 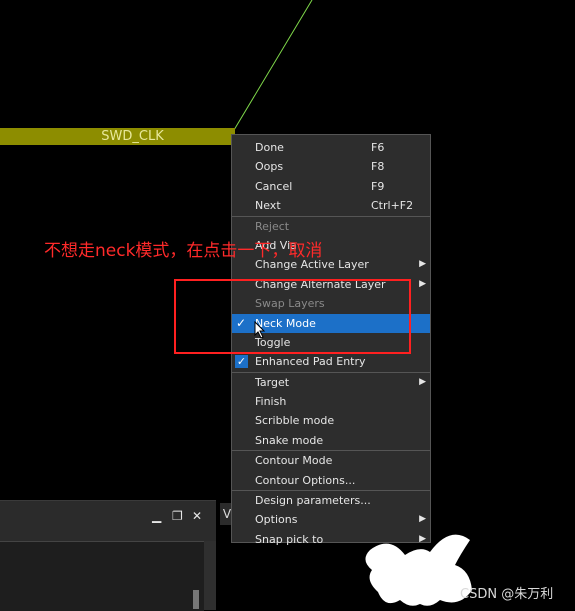 What do you see at coordinates (331, 420) in the screenshot?
I see `menu-item-scribble-mode: Scribble mode` at bounding box center [331, 420].